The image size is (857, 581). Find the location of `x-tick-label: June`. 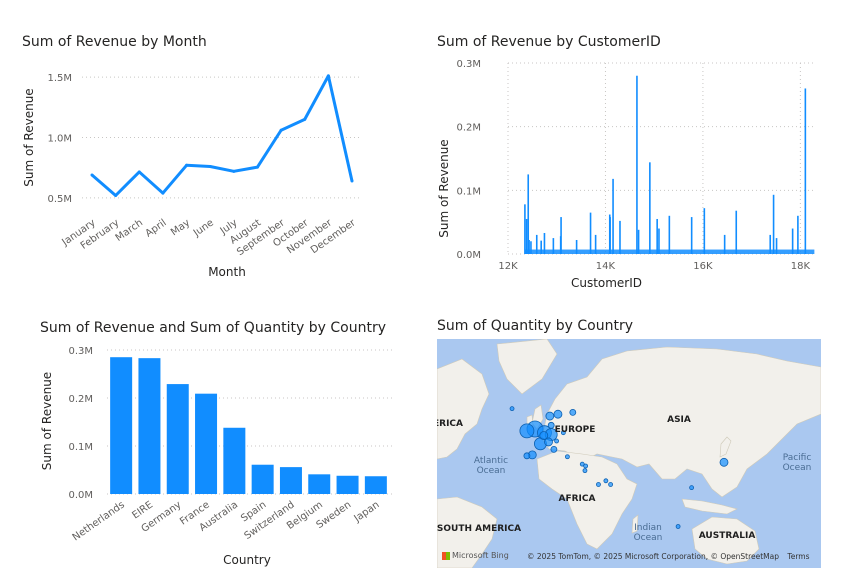

x-tick-label: June is located at coordinates (203, 228).